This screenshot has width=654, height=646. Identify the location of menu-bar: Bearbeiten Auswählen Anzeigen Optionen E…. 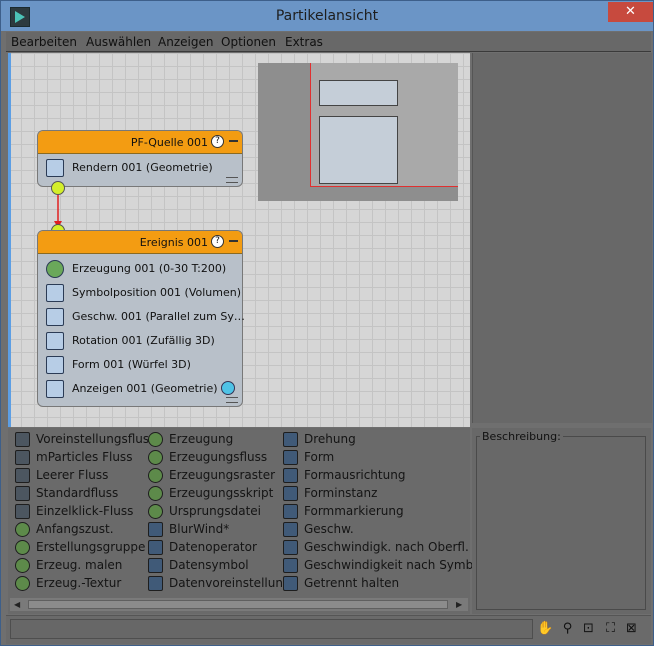
(328, 42).